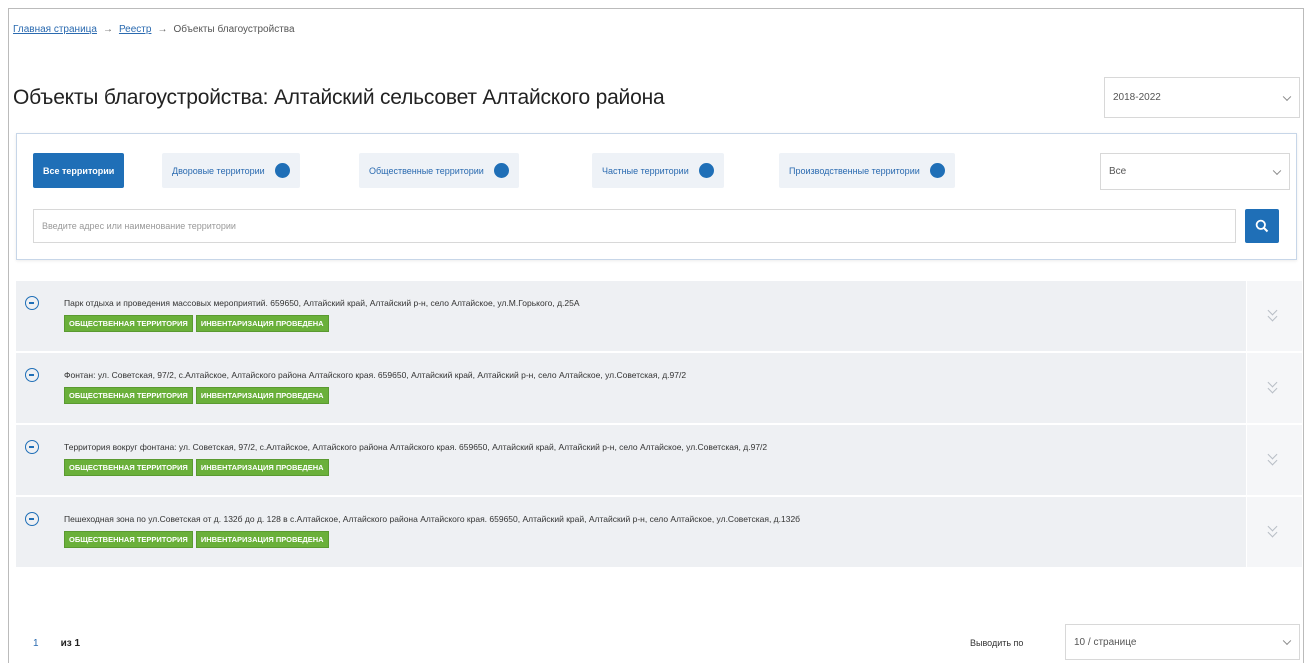  What do you see at coordinates (645, 170) in the screenshot?
I see `tab-label: Частные территории` at bounding box center [645, 170].